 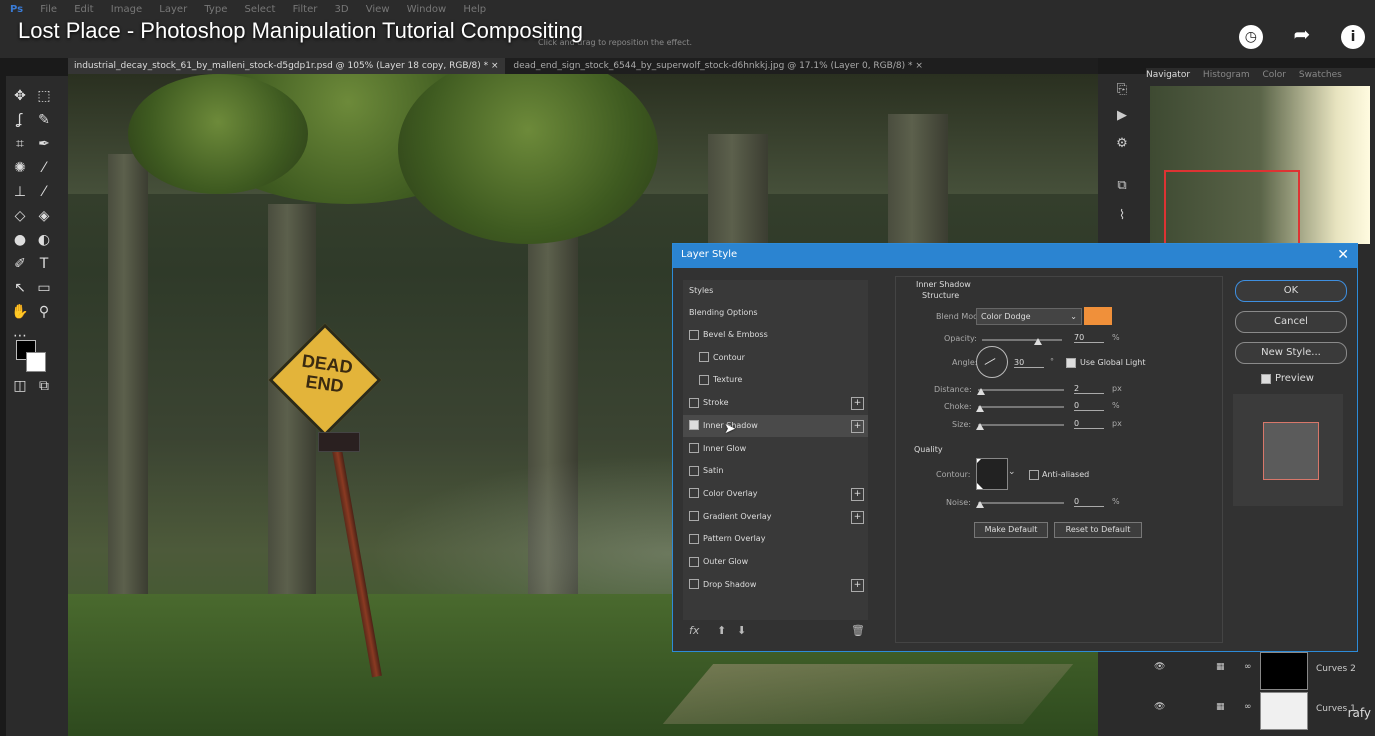 What do you see at coordinates (1122, 117) in the screenshot?
I see `actions-play-icon: ▶` at bounding box center [1122, 117].